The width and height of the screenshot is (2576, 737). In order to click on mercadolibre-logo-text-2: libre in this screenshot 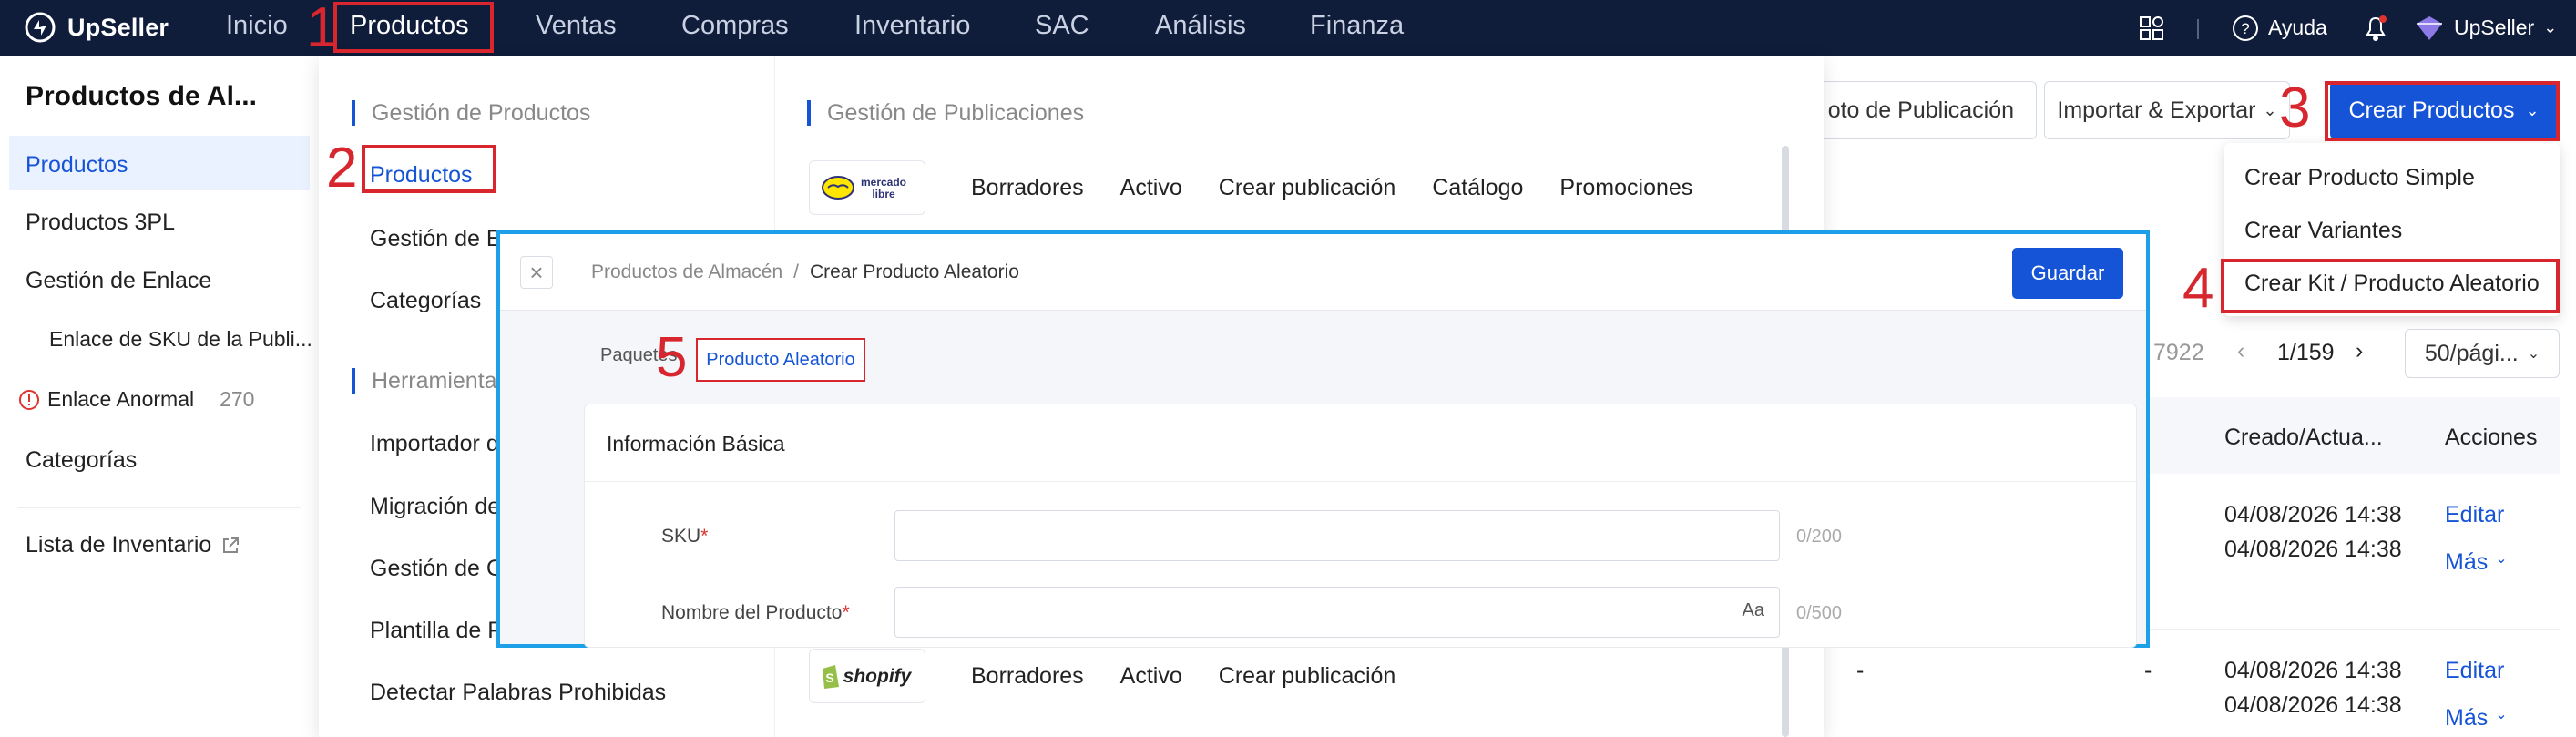, I will do `click(884, 194)`.